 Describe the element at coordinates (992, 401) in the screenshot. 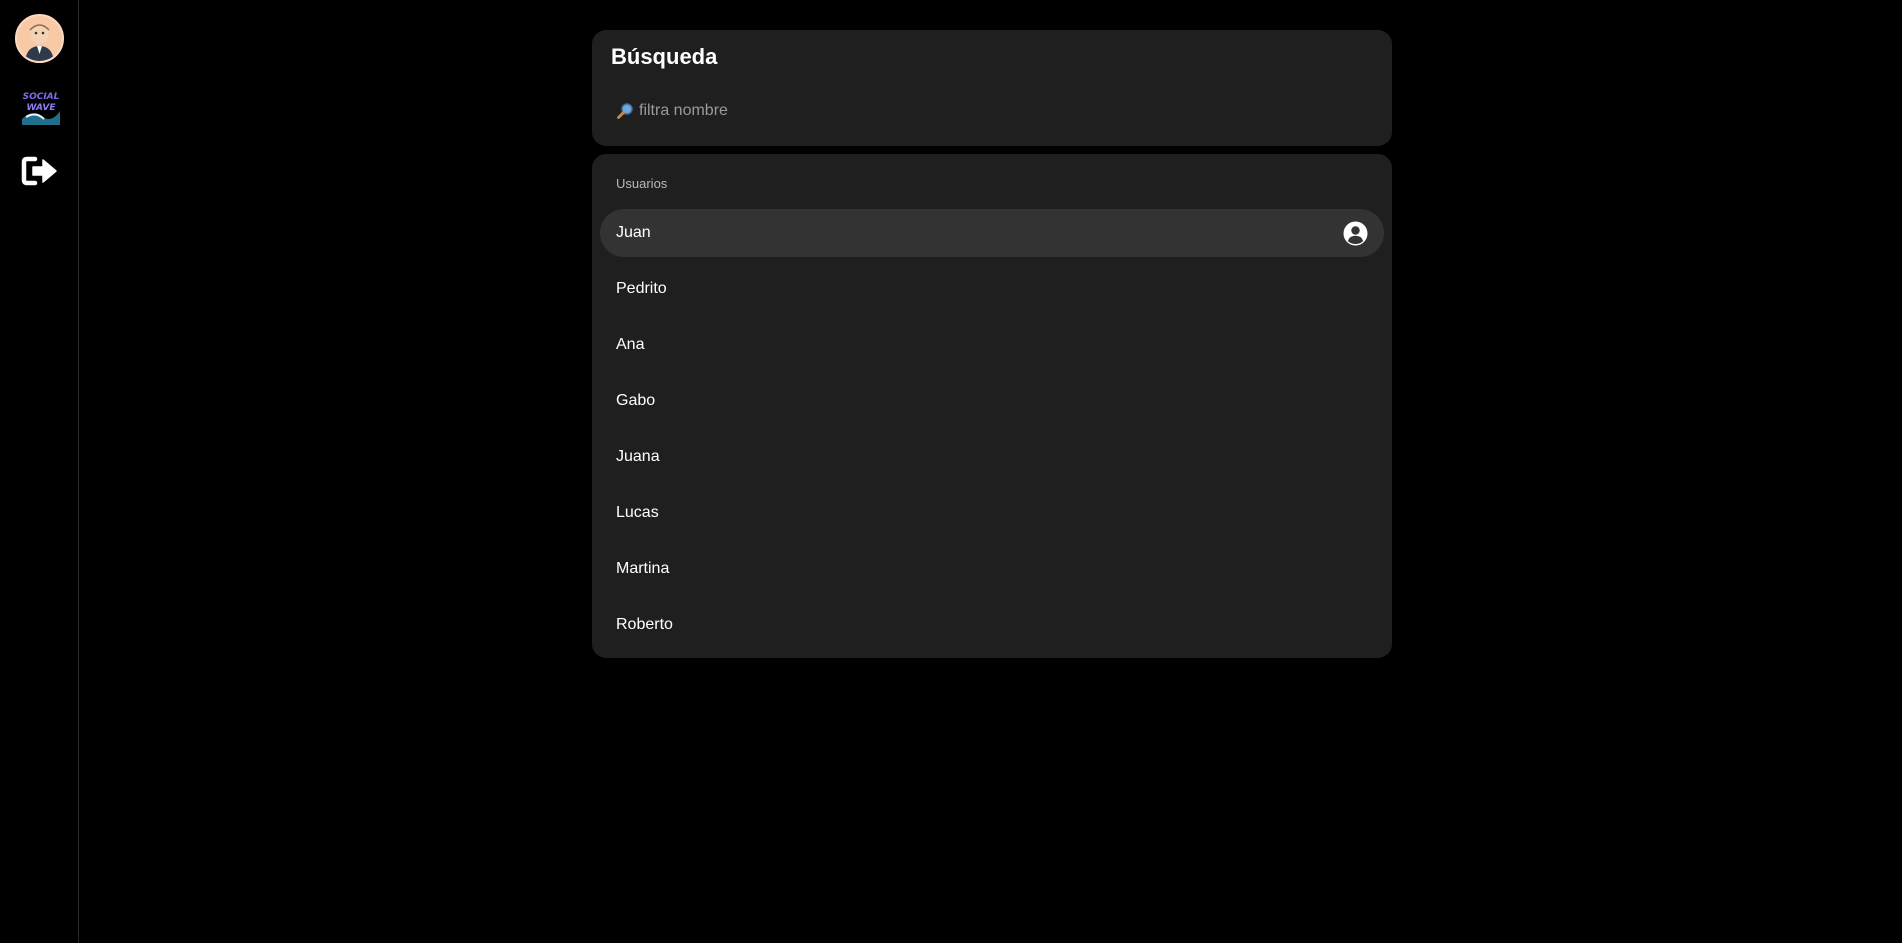

I see `list-item: Gabo` at that location.